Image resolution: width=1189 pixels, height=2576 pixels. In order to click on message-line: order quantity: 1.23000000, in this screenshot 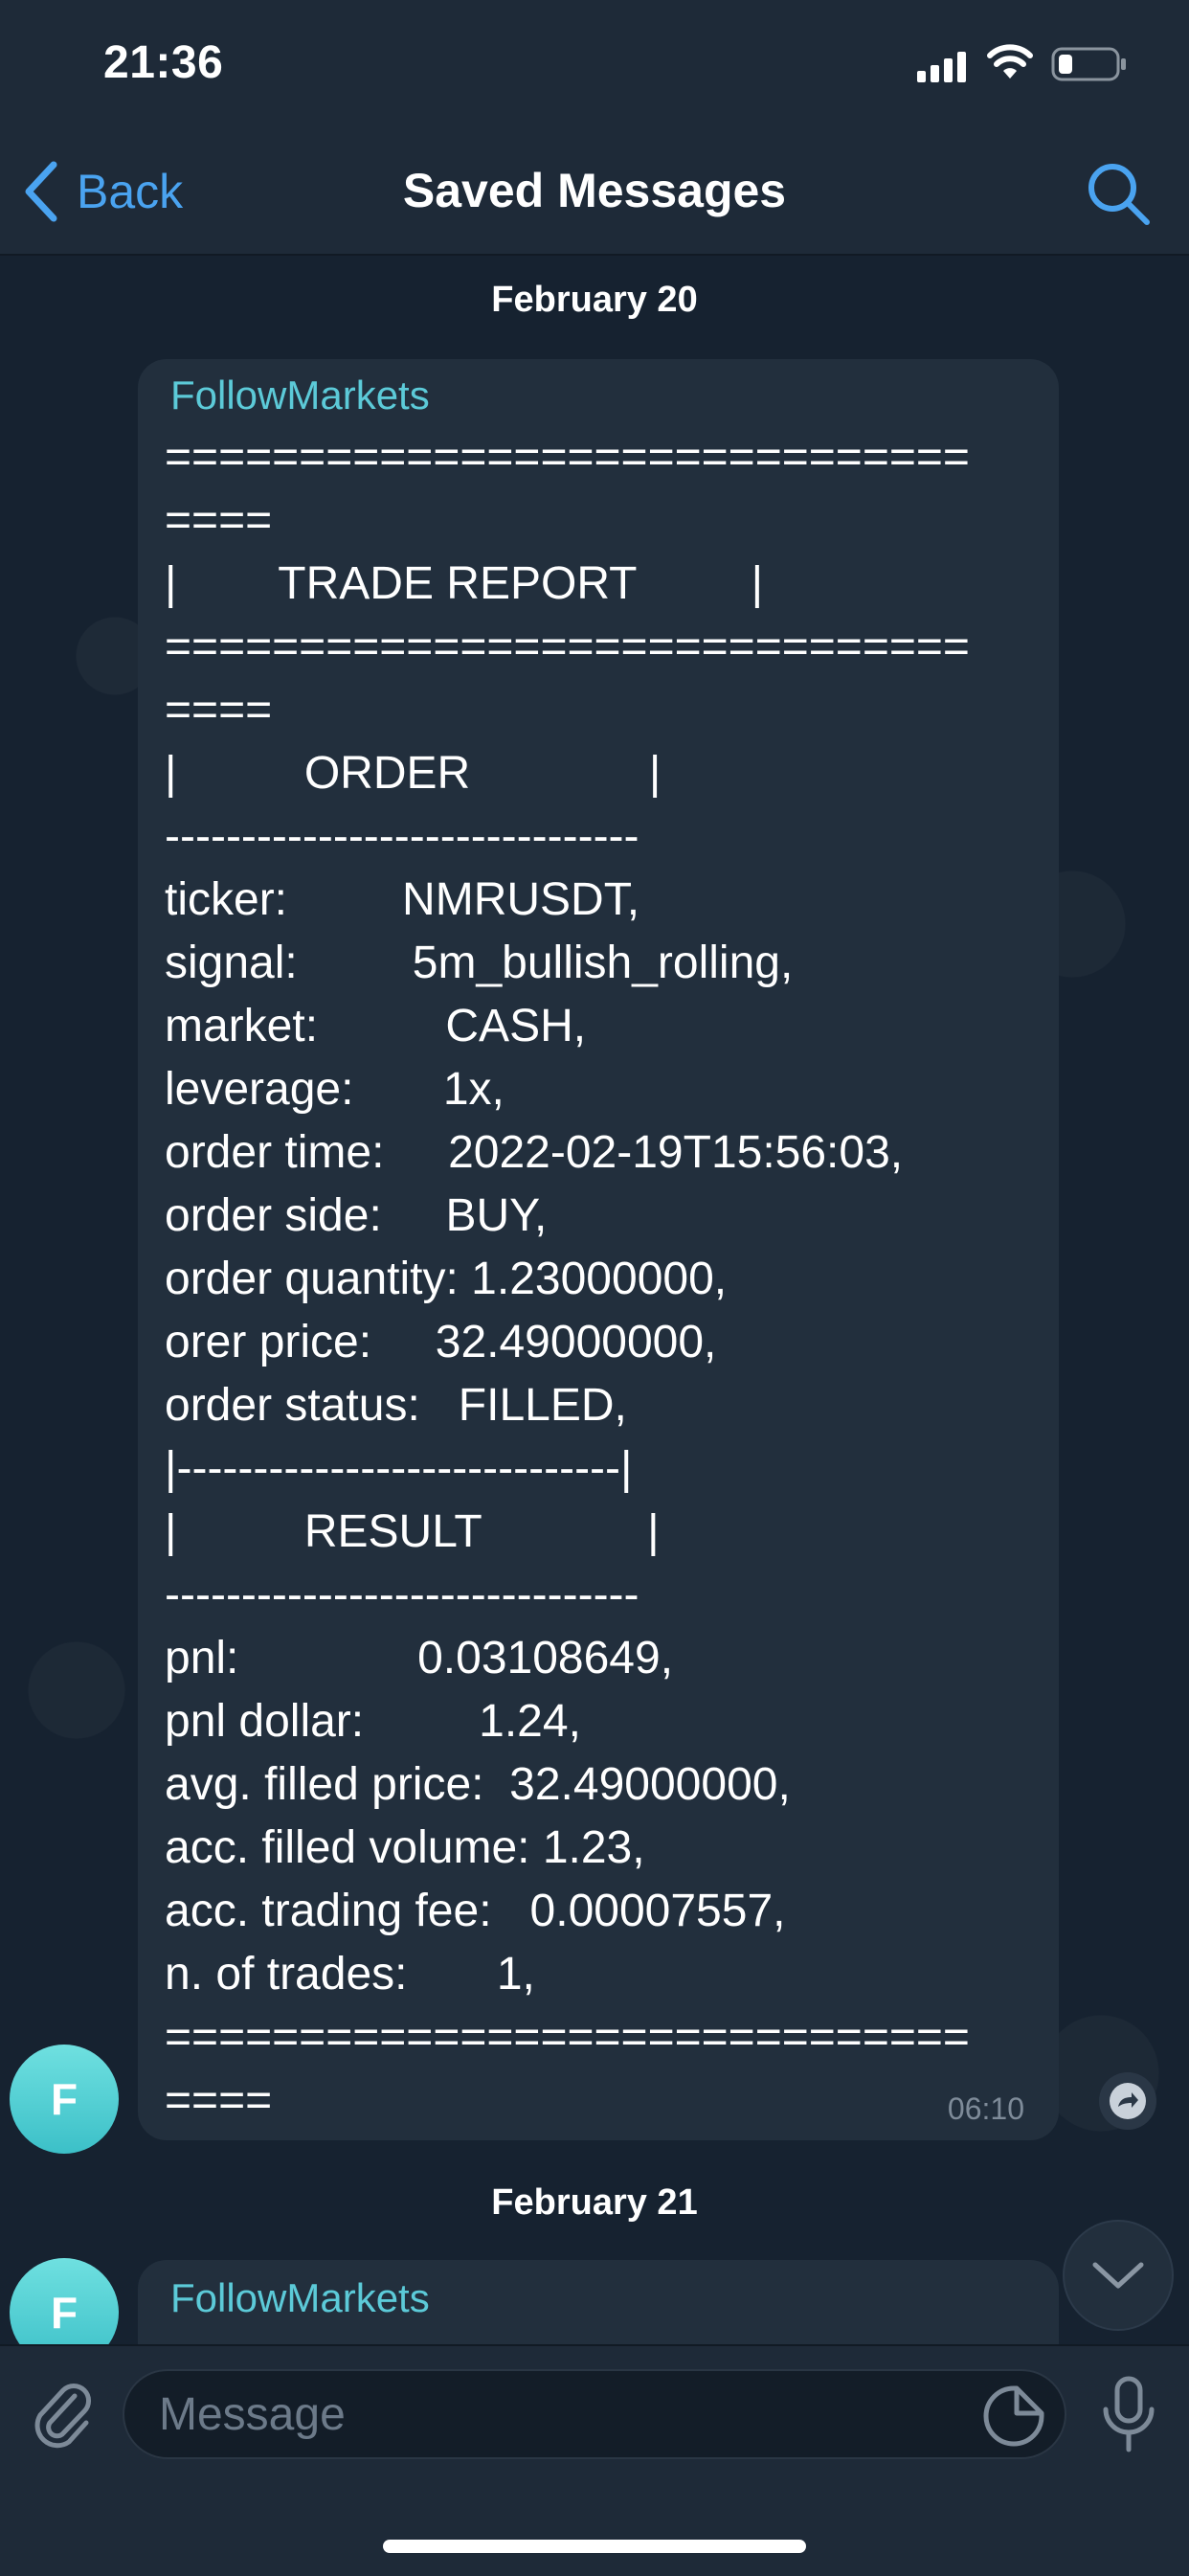, I will do `click(446, 1279)`.